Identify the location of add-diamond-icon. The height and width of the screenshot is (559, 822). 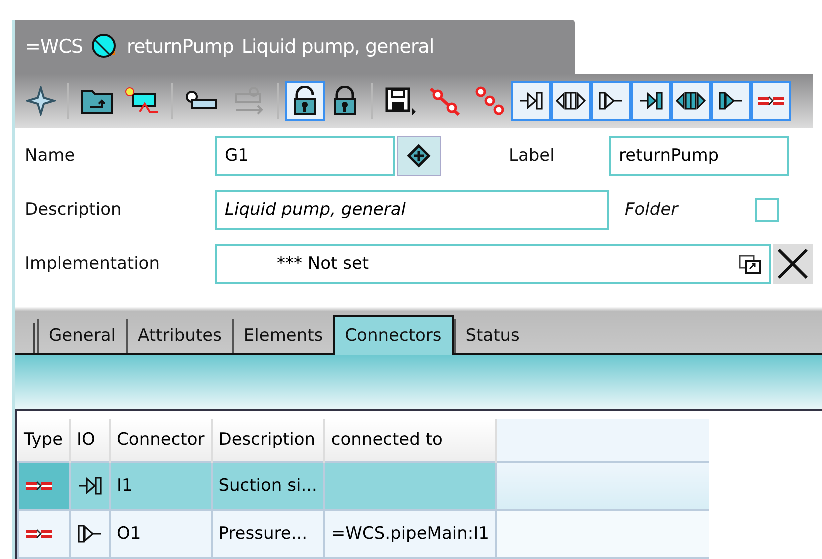
(419, 156).